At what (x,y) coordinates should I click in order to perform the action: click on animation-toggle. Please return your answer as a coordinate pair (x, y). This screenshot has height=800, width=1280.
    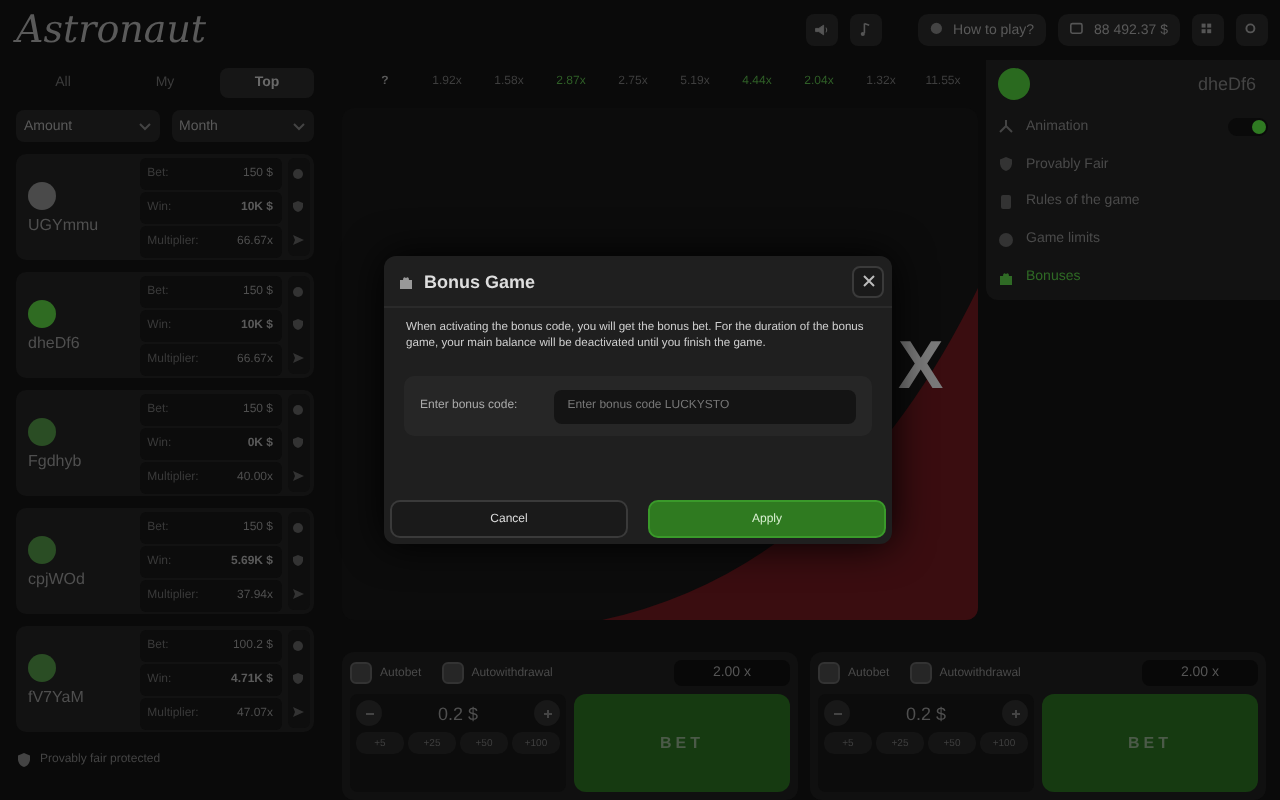
    Looking at the image, I should click on (1248, 126).